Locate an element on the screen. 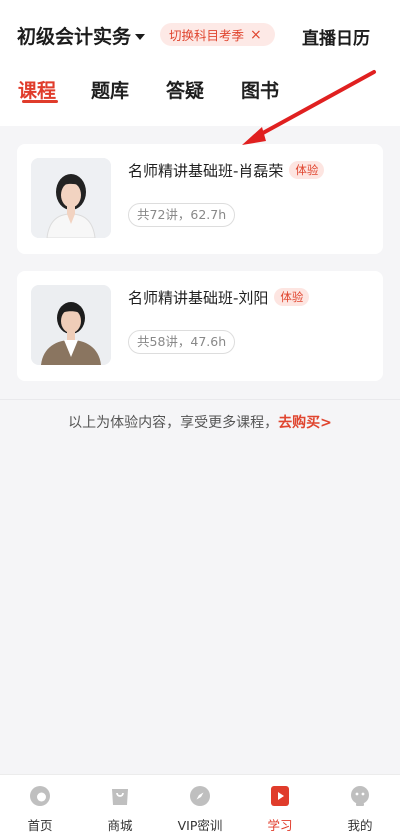 The image size is (400, 834). switch-subject-button: 切换科目考季 × is located at coordinates (217, 34).